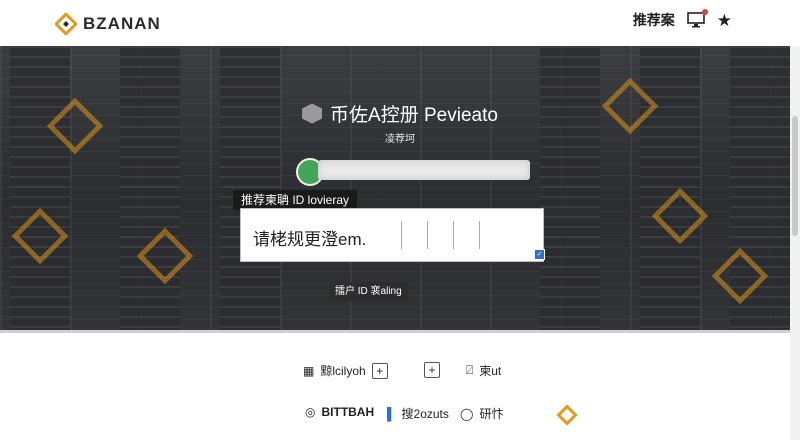 The width and height of the screenshot is (800, 440). Describe the element at coordinates (400, 139) in the screenshot. I see `hero-subtitle: 凌荐坷` at that location.